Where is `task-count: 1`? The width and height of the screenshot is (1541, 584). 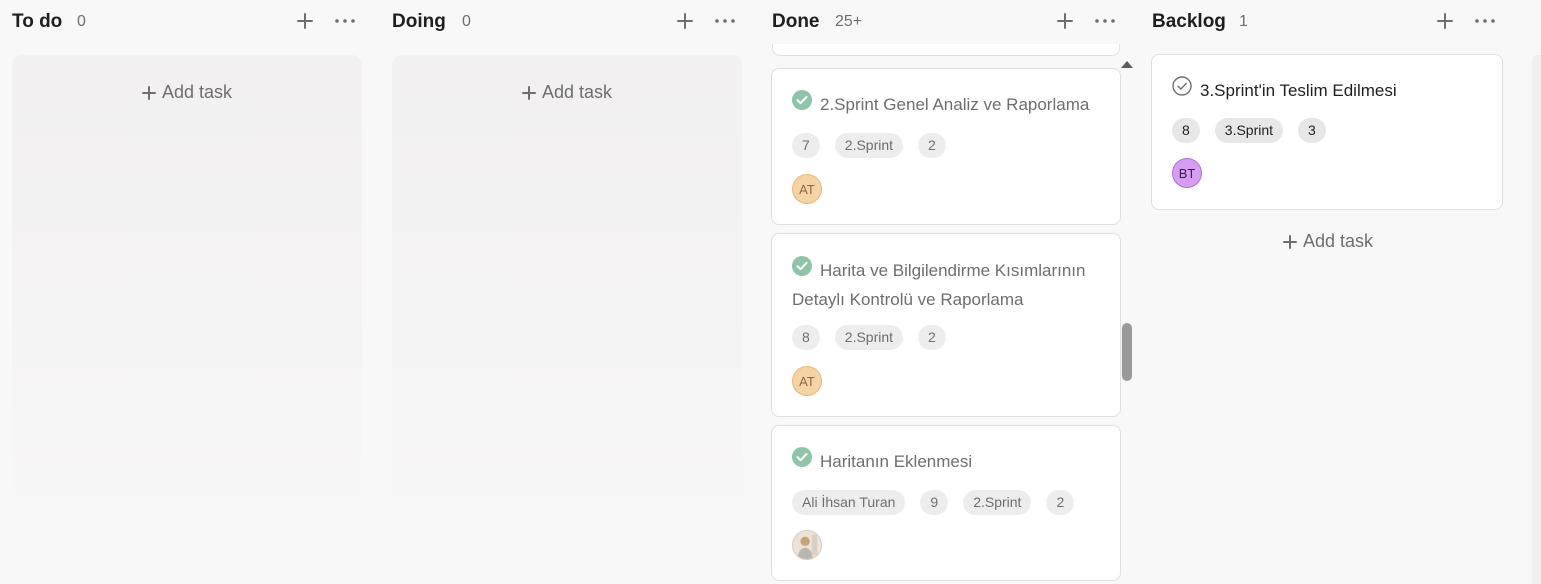
task-count: 1 is located at coordinates (1243, 21).